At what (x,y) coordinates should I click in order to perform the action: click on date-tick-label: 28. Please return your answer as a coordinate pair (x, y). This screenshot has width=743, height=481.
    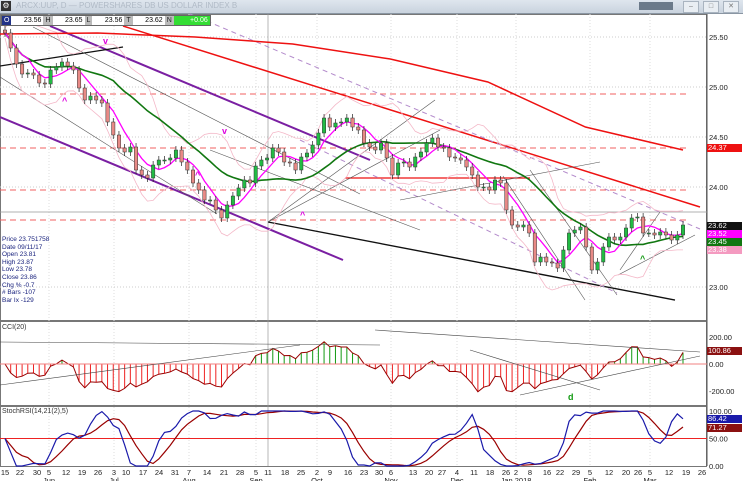
    Looking at the image, I should click on (240, 472).